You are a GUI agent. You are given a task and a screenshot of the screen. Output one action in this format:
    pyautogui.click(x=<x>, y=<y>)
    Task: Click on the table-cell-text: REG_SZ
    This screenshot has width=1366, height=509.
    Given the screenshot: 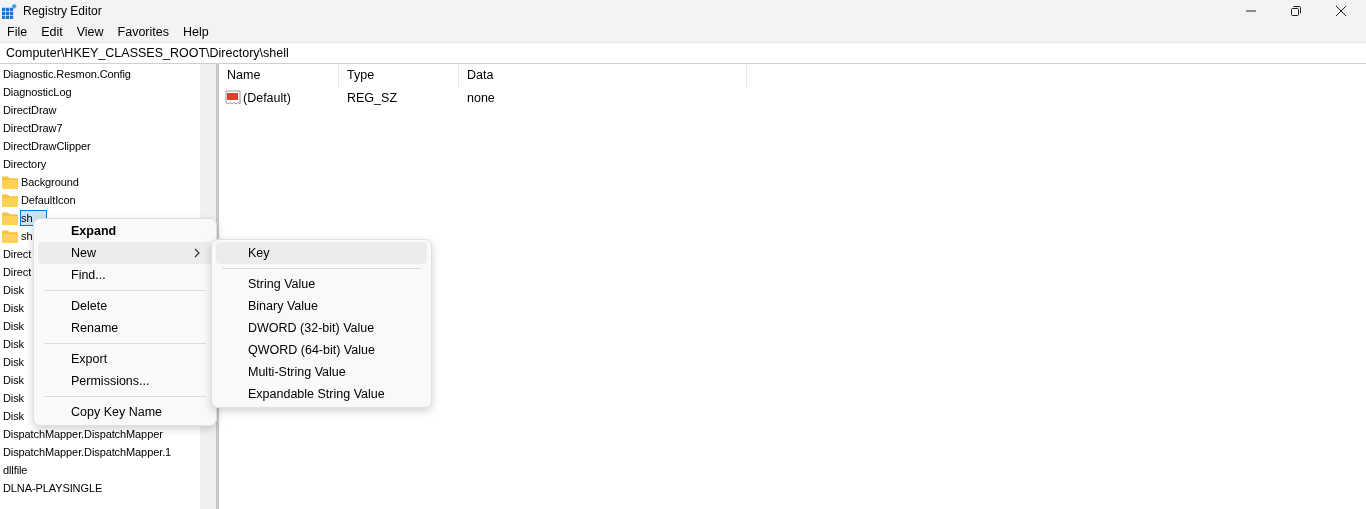 What is the action you would take?
    pyautogui.click(x=372, y=98)
    